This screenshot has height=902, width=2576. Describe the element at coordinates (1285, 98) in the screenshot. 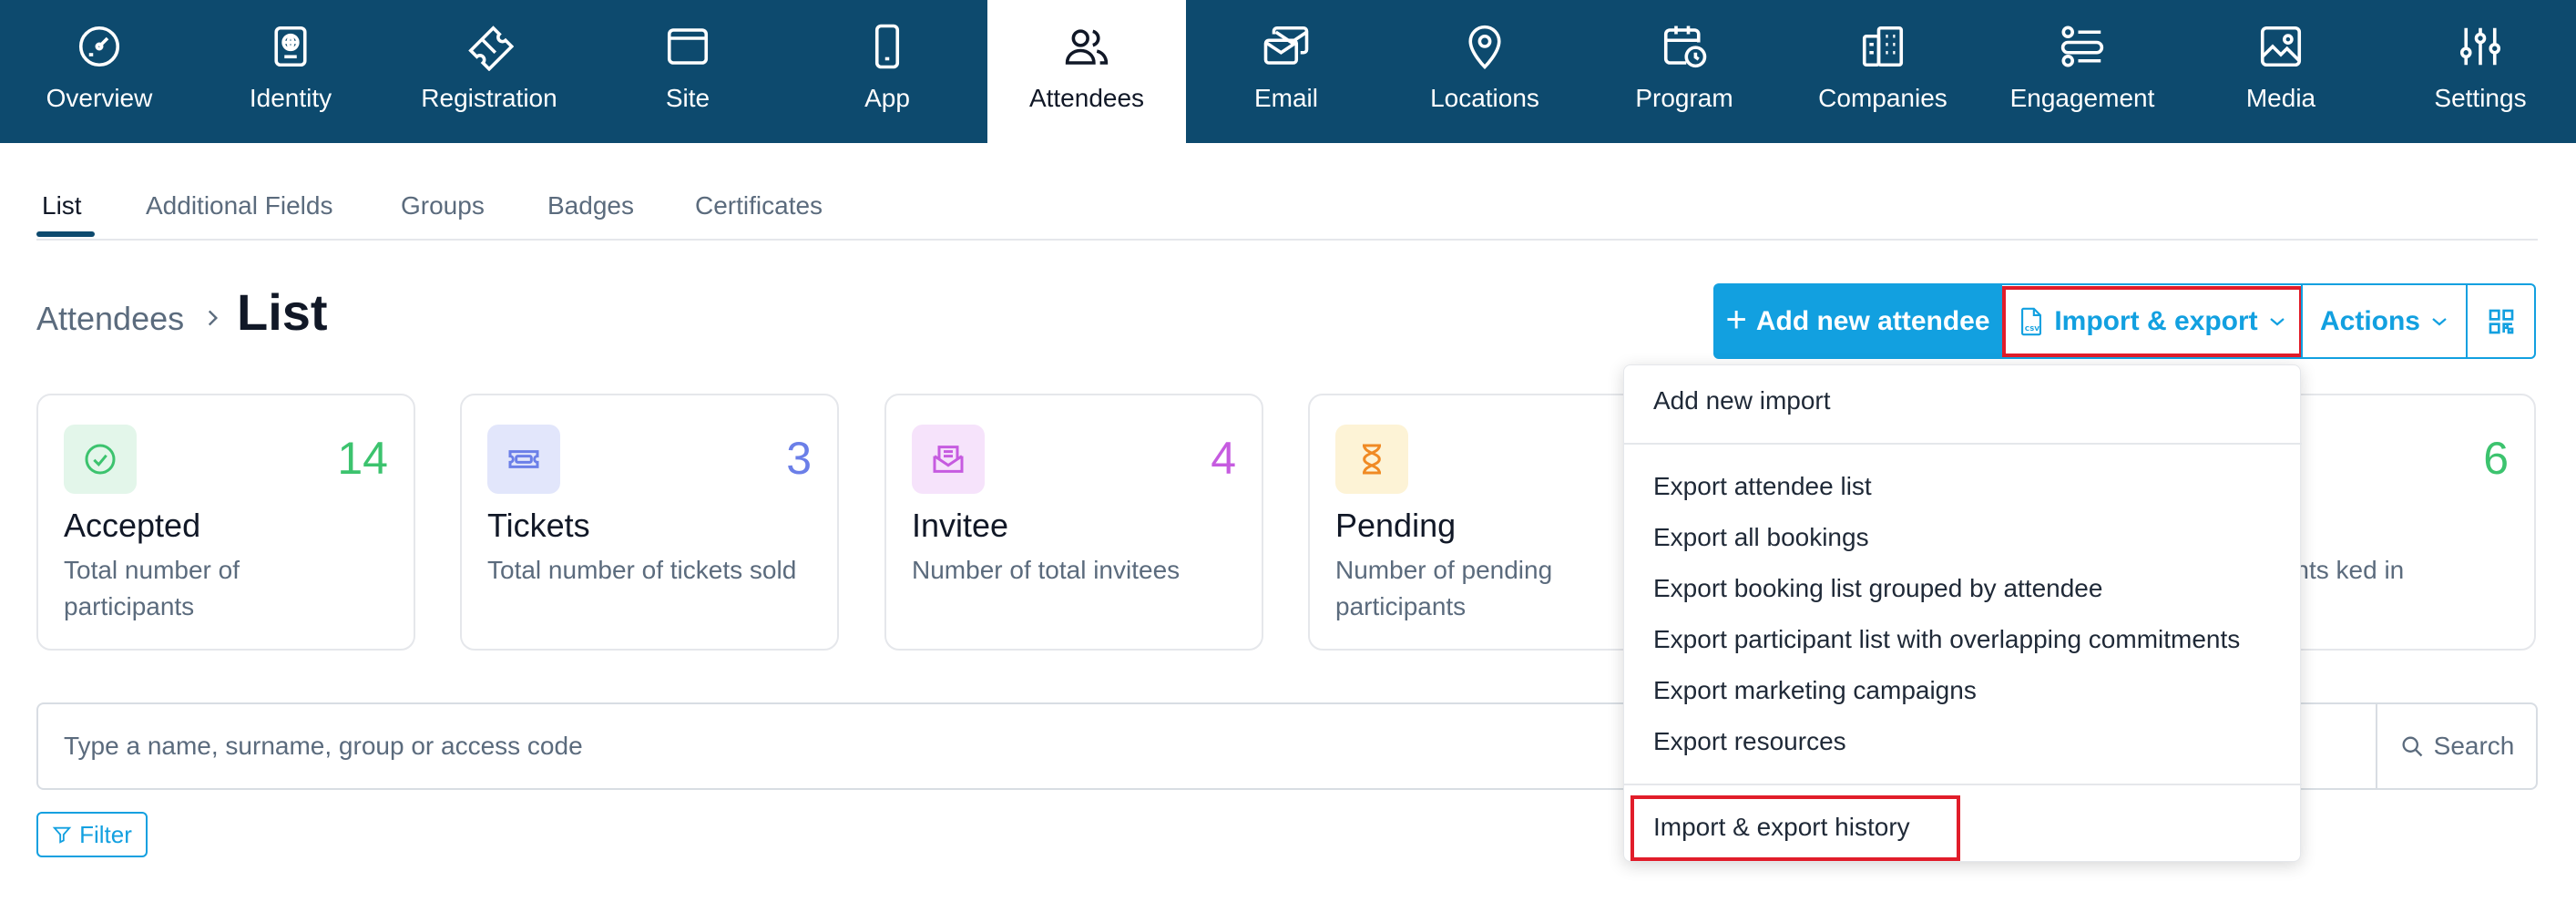

I see `nav-label: Email` at that location.